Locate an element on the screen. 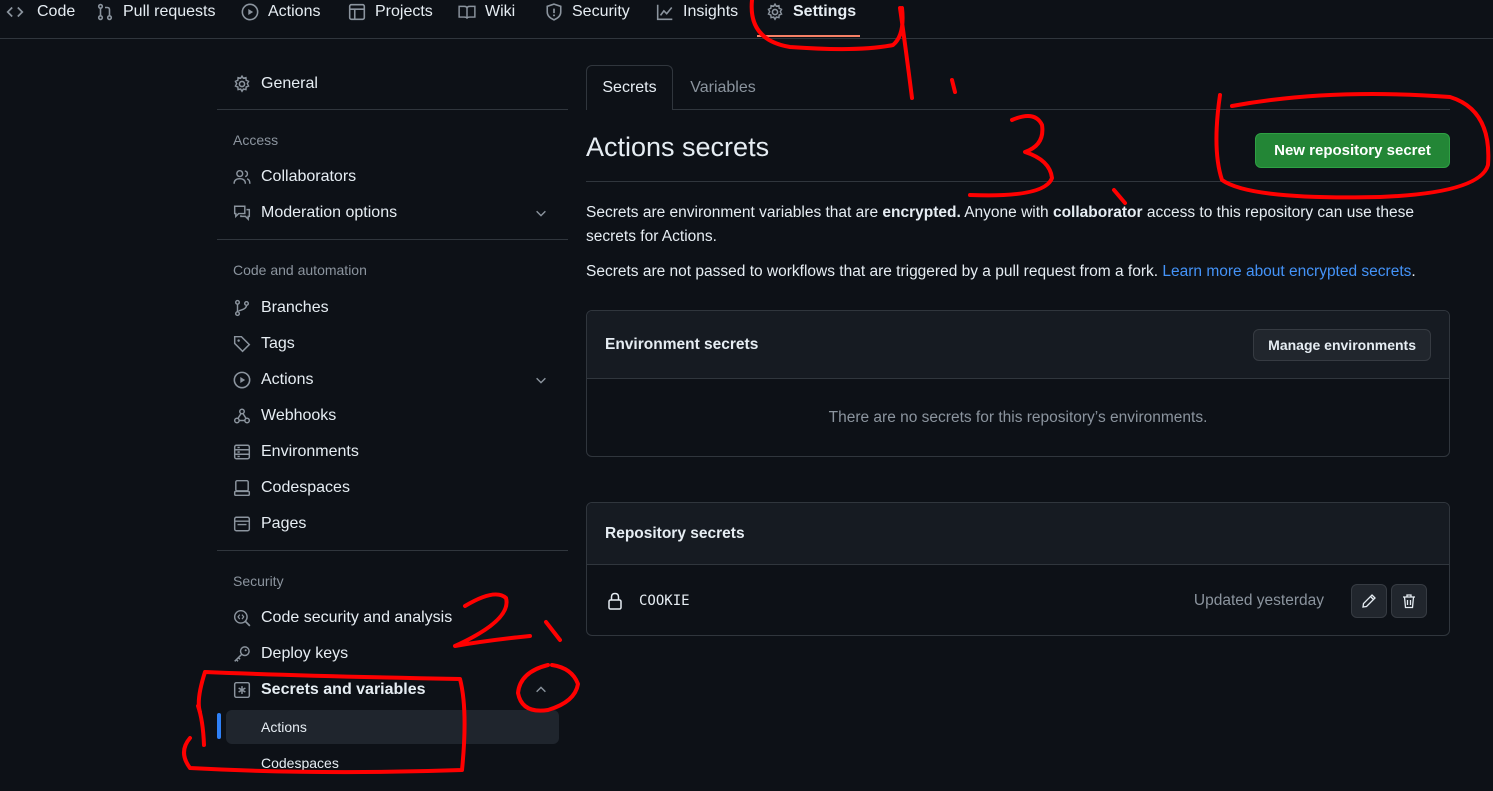 Image resolution: width=1493 pixels, height=791 pixels. tab-wiki: Wiki is located at coordinates (486, 12).